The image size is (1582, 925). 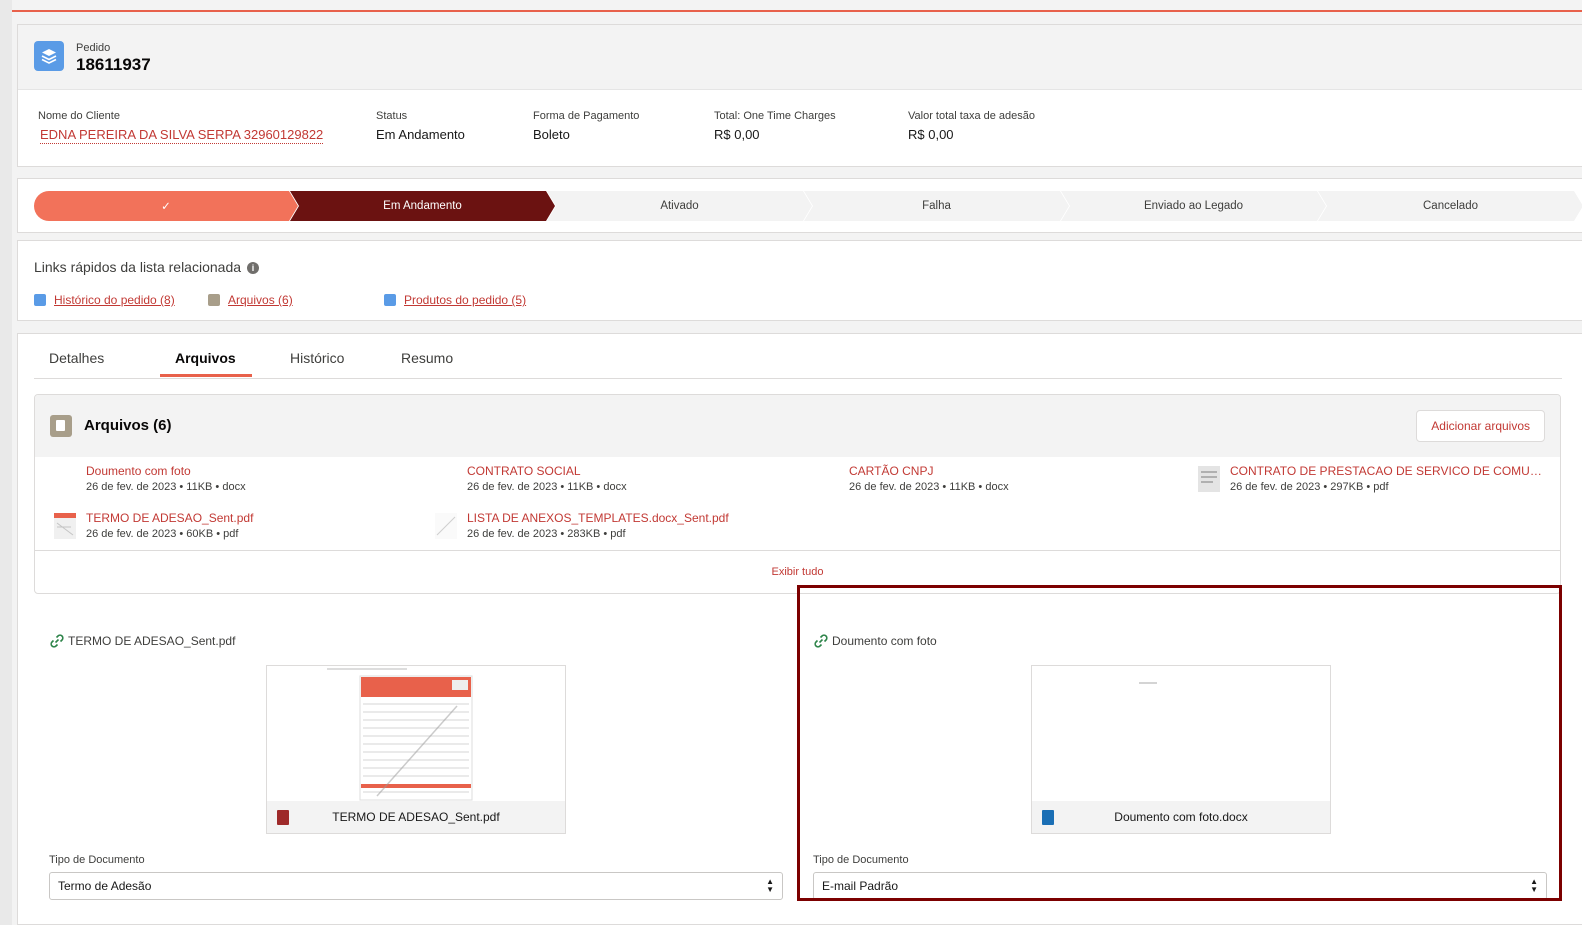 What do you see at coordinates (205, 358) in the screenshot?
I see `tab-arquivos: Arquivos` at bounding box center [205, 358].